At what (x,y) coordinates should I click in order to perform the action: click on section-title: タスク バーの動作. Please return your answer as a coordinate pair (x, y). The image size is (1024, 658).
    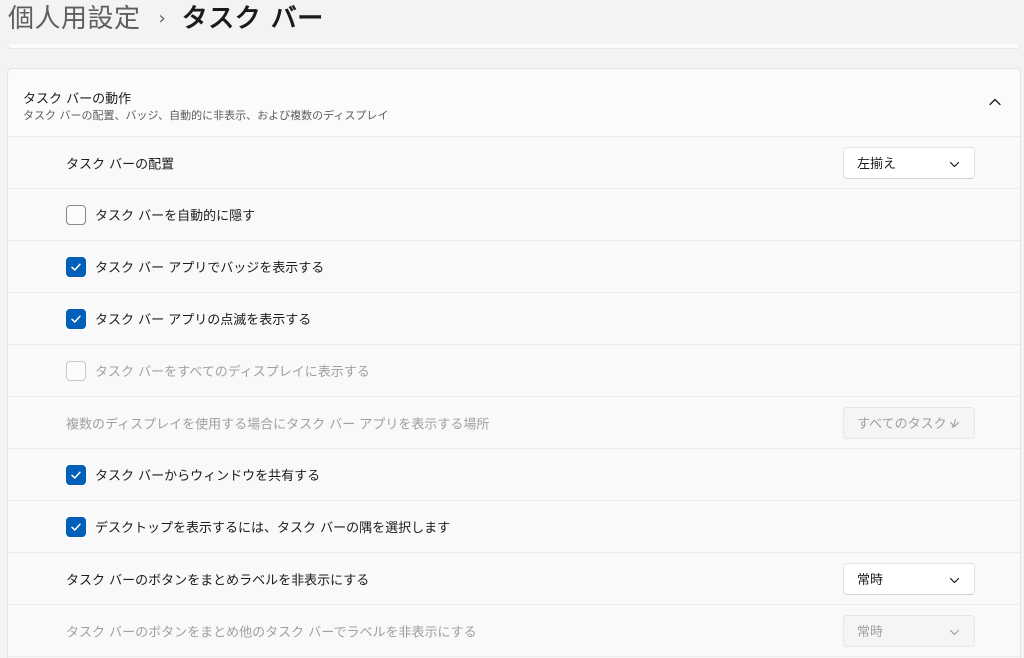
    Looking at the image, I should click on (77, 99).